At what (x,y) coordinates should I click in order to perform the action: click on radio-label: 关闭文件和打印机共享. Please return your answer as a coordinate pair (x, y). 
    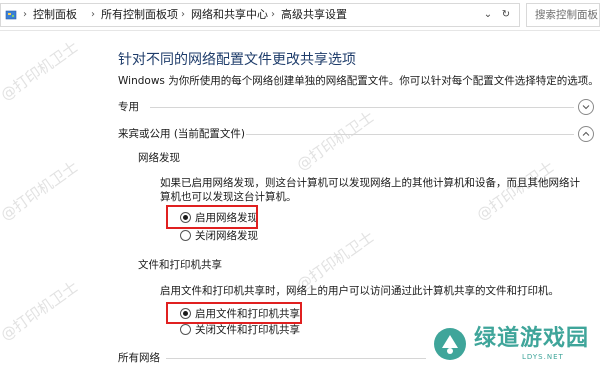
    Looking at the image, I should click on (247, 330).